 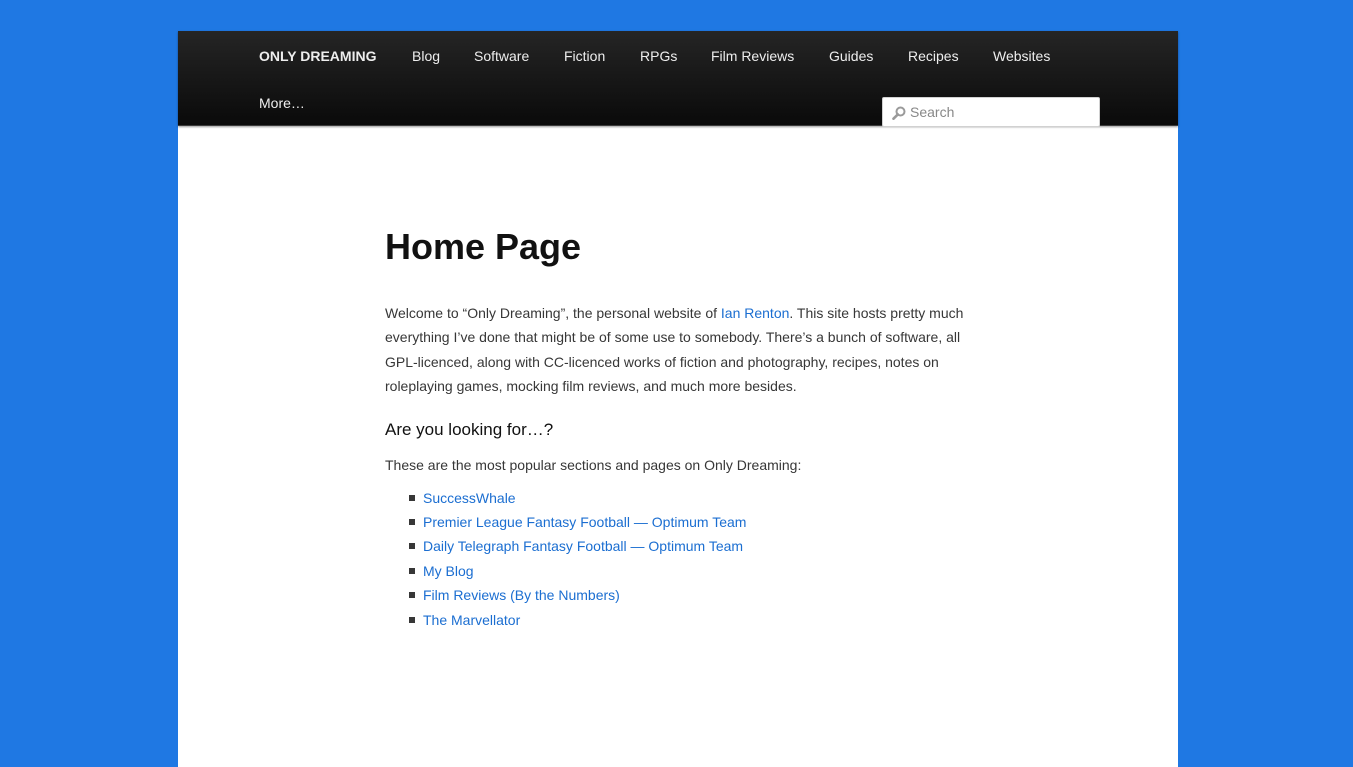 I want to click on search-input, so click(x=1003, y=112).